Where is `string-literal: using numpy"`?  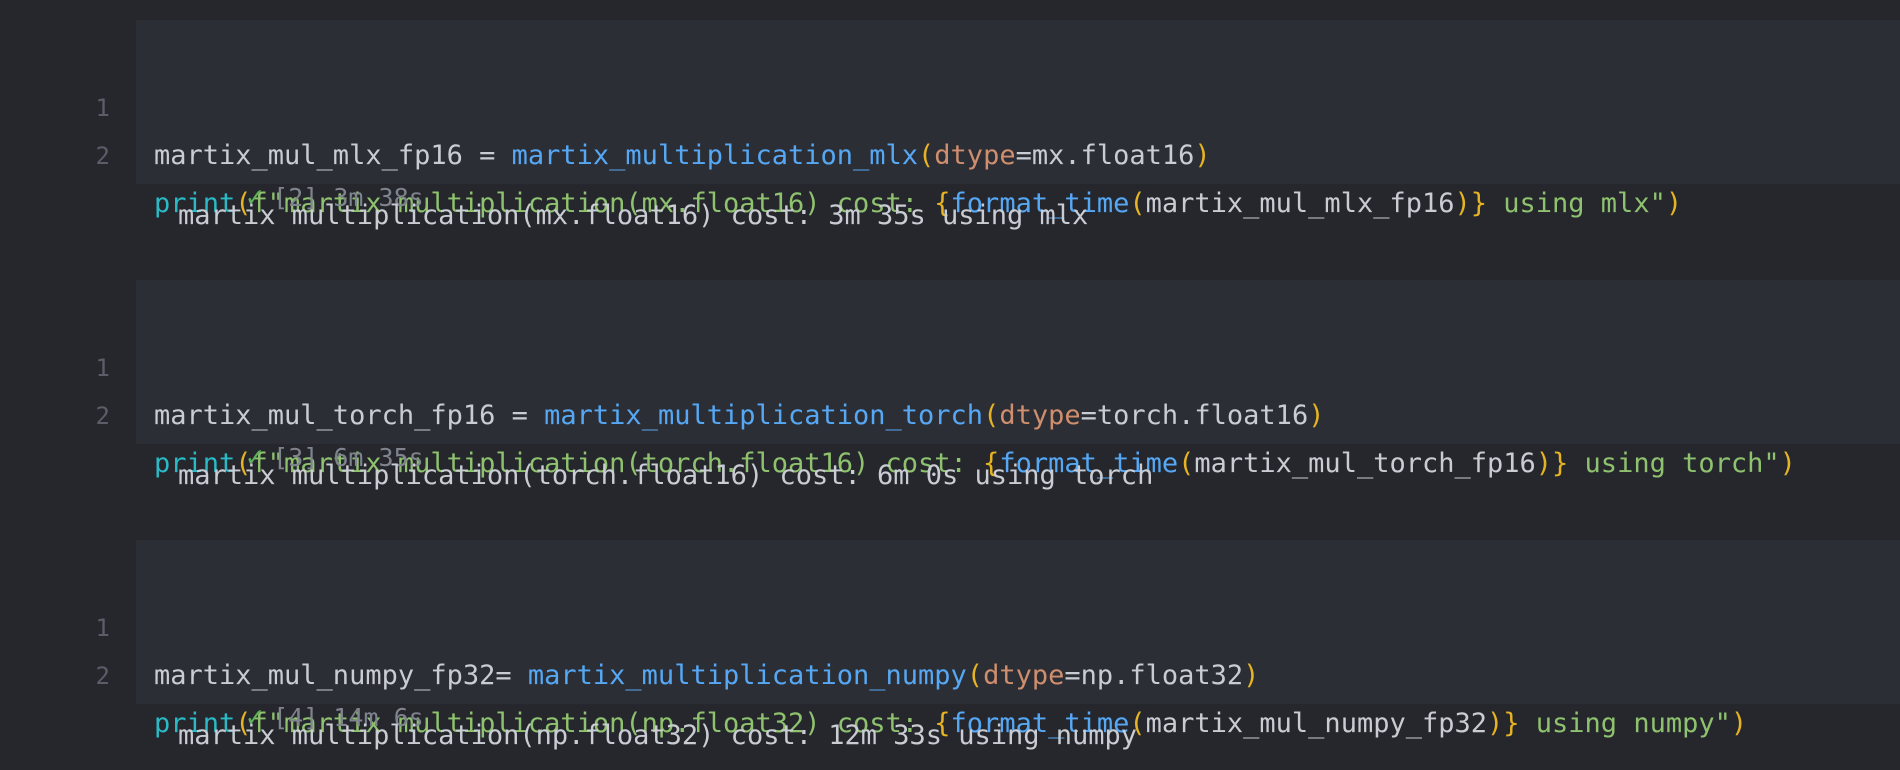
string-literal: using numpy" is located at coordinates (1625, 723).